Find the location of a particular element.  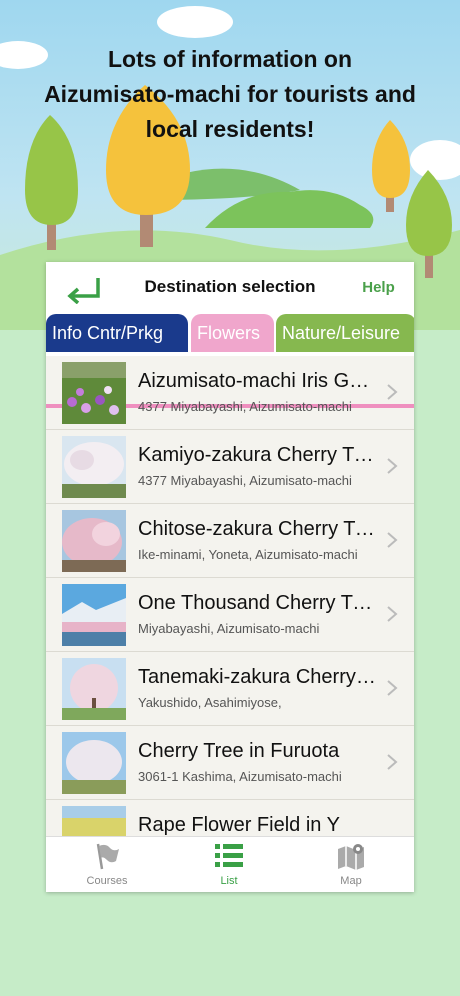

item-title: Rape Flower Field in Y is located at coordinates (239, 825).